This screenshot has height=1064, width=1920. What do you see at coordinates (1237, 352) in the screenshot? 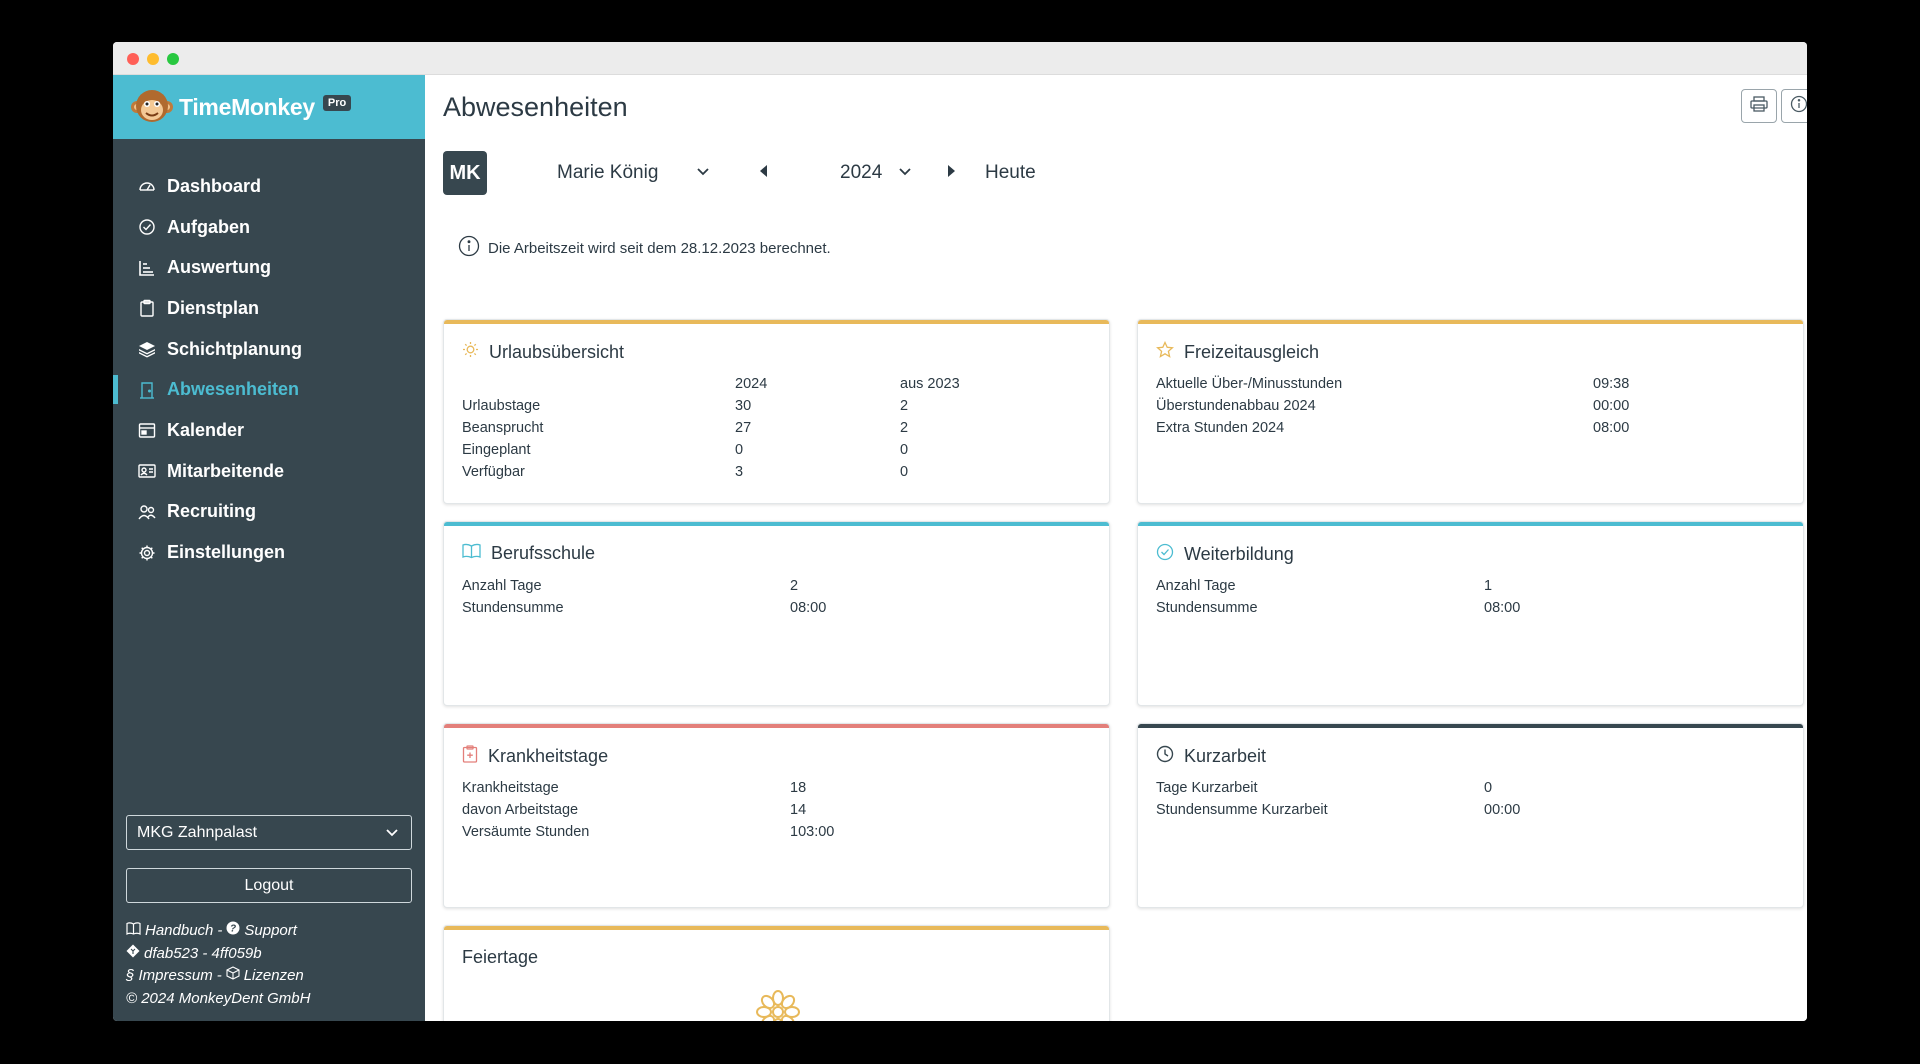
I see `card-title-row: Freizeitausgleich` at bounding box center [1237, 352].